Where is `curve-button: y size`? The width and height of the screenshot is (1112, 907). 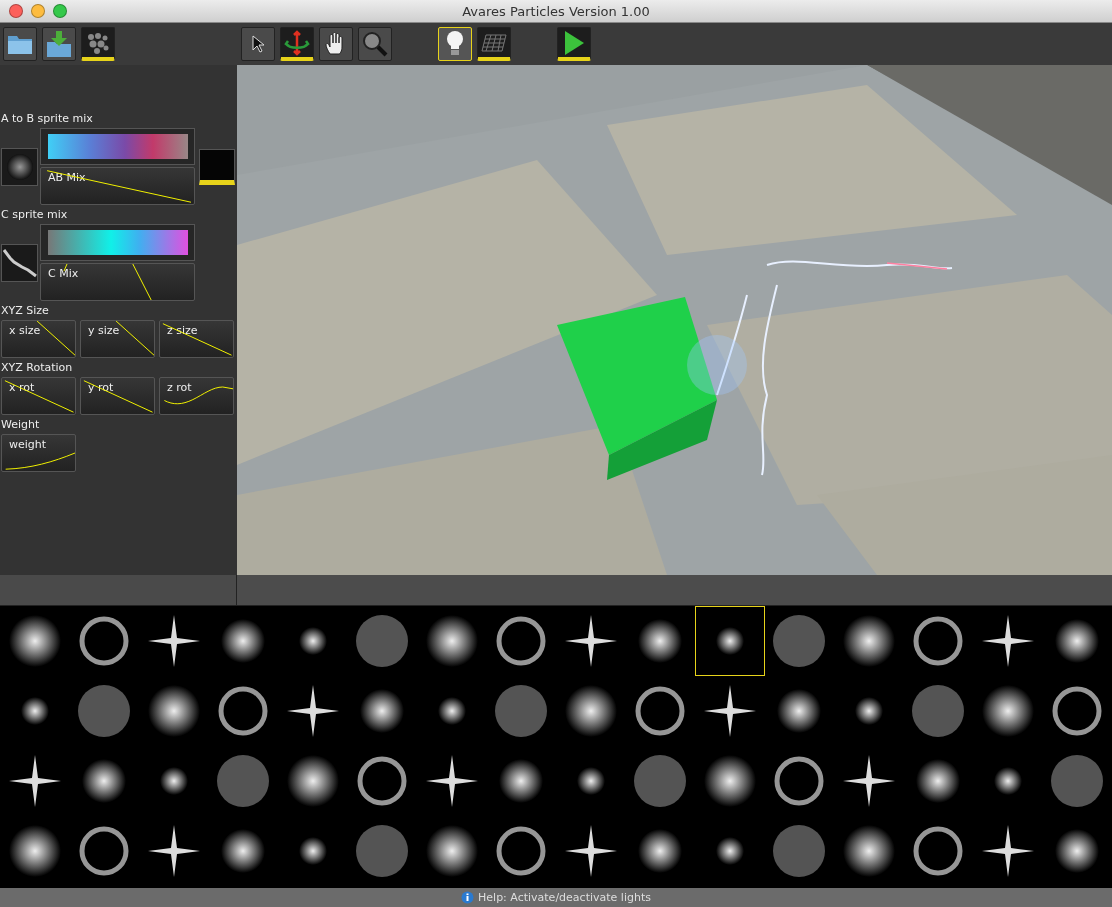 curve-button: y size is located at coordinates (117, 339).